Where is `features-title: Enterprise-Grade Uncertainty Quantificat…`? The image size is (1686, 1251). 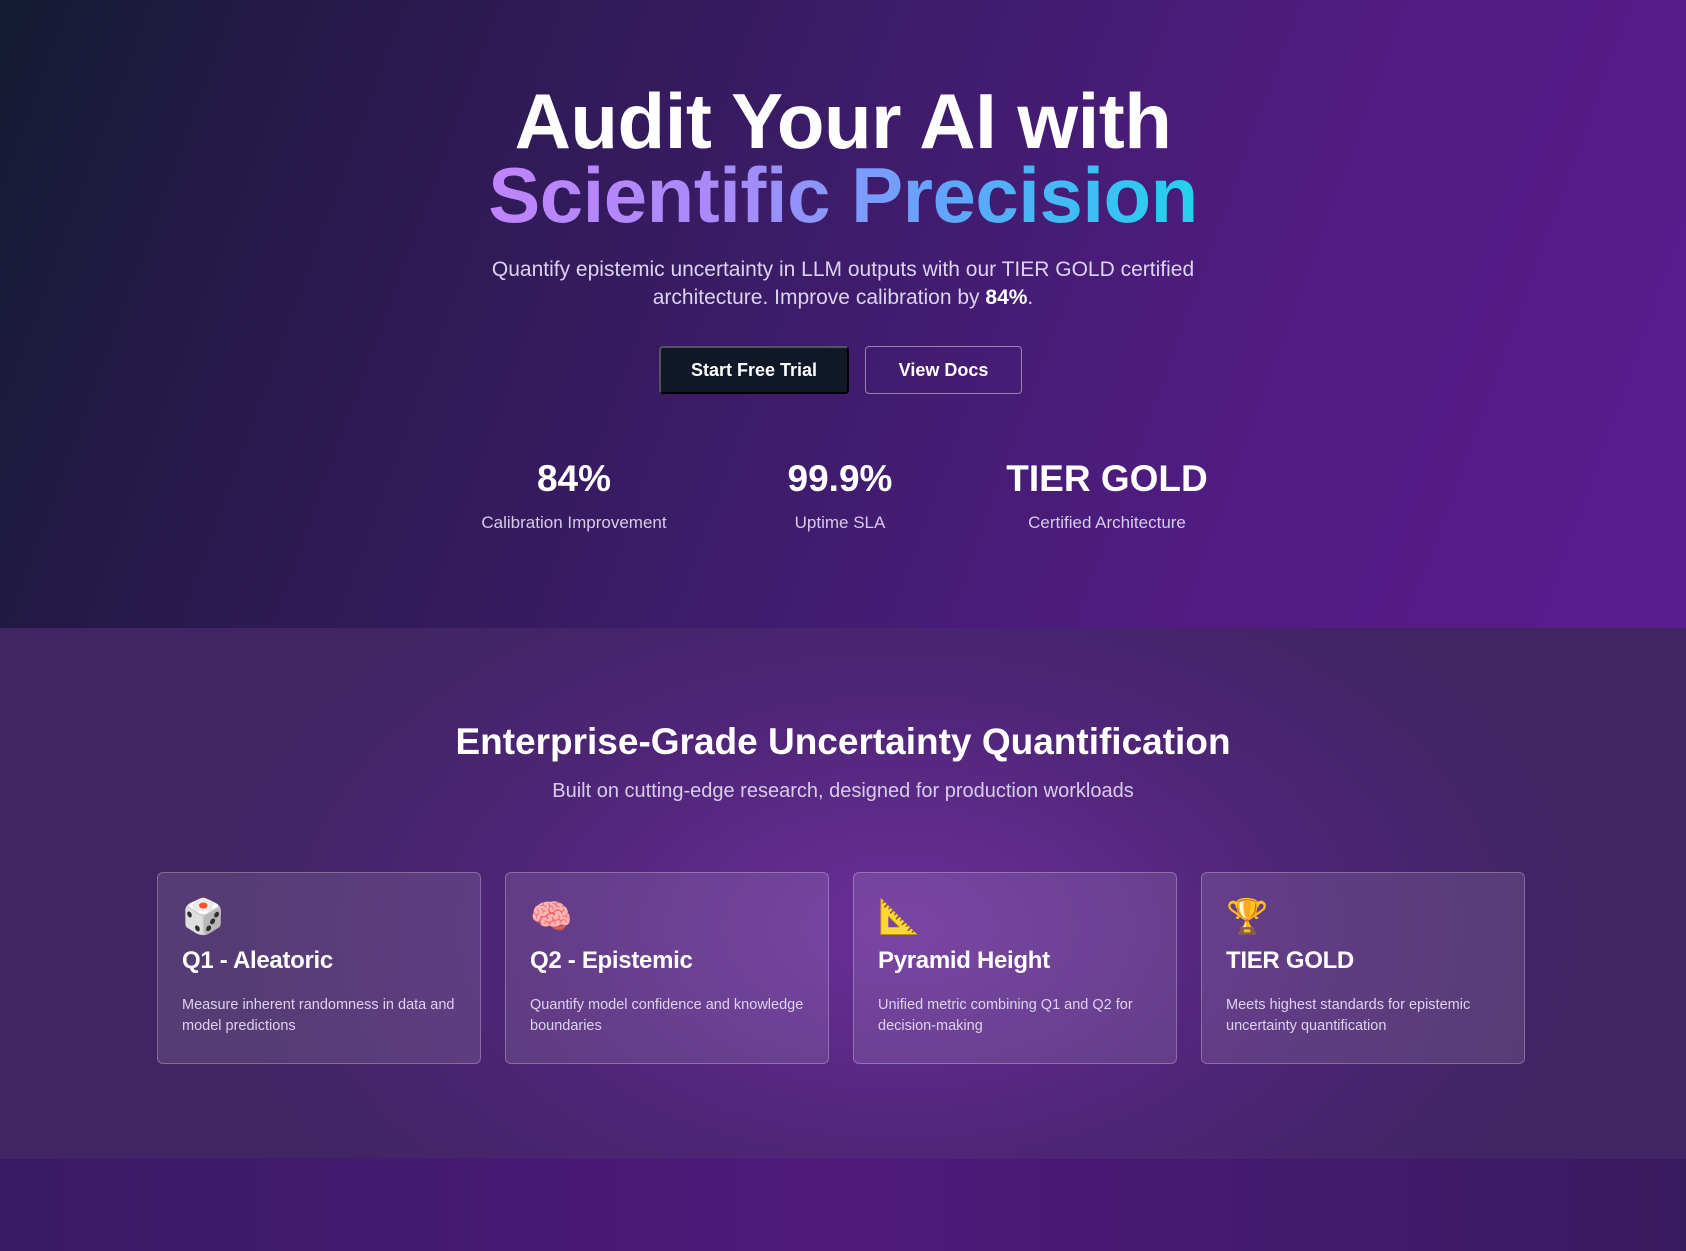 features-title: Enterprise-Grade Uncertainty Quantificat… is located at coordinates (843, 741).